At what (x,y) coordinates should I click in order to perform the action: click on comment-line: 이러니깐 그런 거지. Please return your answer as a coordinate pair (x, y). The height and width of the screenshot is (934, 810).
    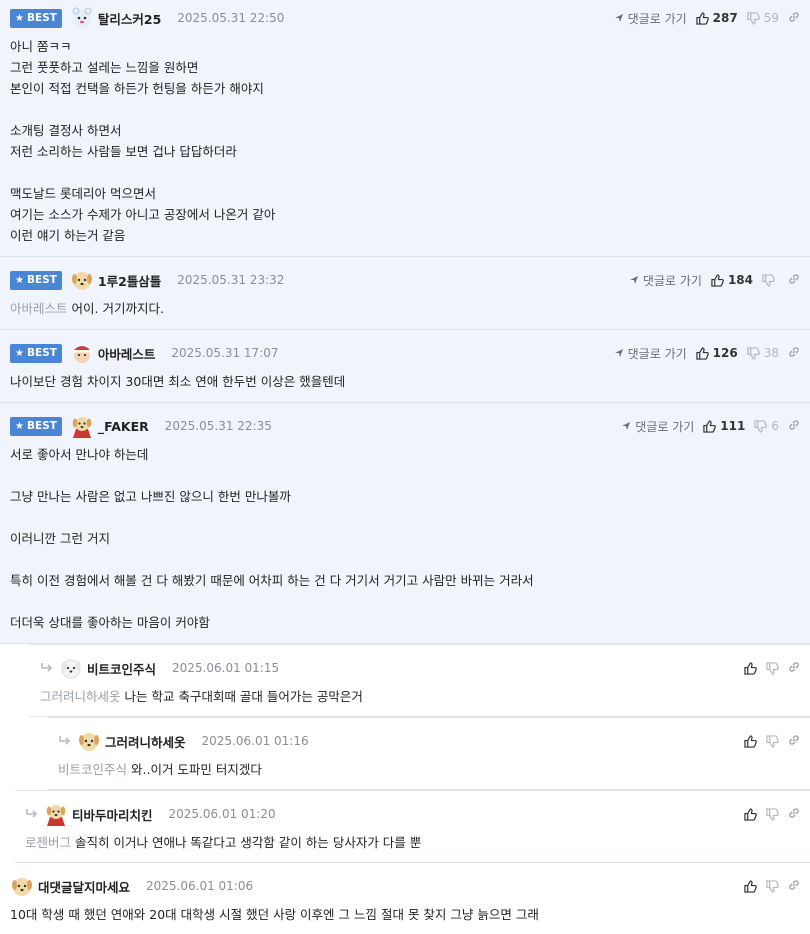
    Looking at the image, I should click on (60, 538).